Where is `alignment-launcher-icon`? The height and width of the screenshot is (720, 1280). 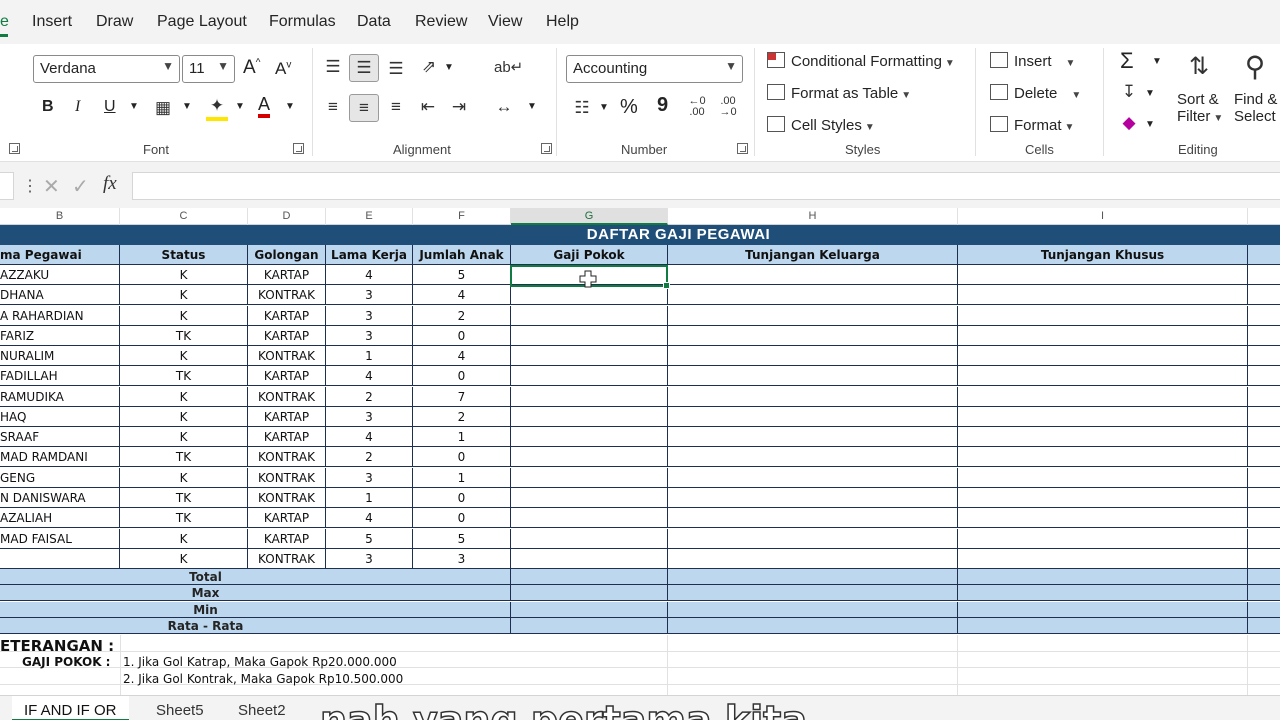
alignment-launcher-icon is located at coordinates (546, 148).